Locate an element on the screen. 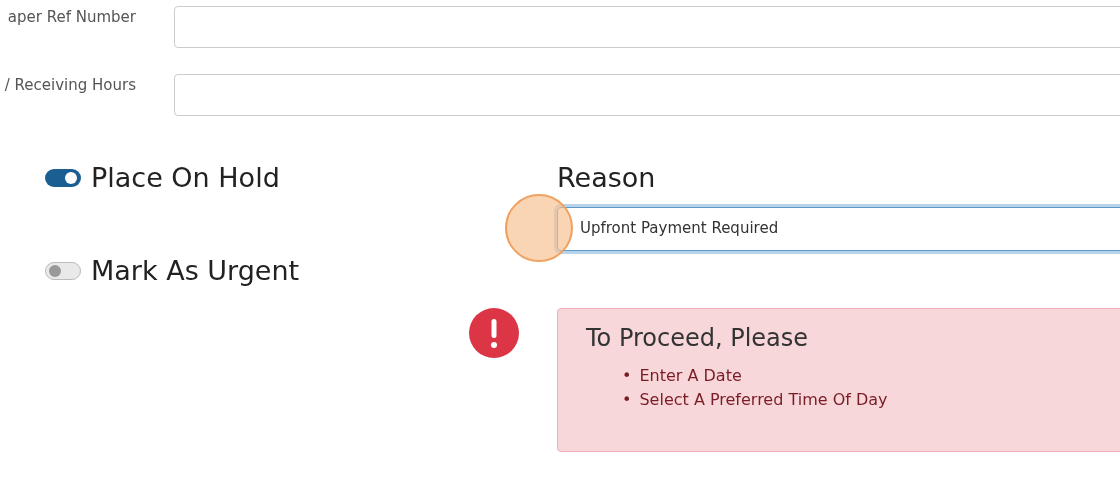 The width and height of the screenshot is (1120, 485). field-label: / Receiving Hours is located at coordinates (70, 85).